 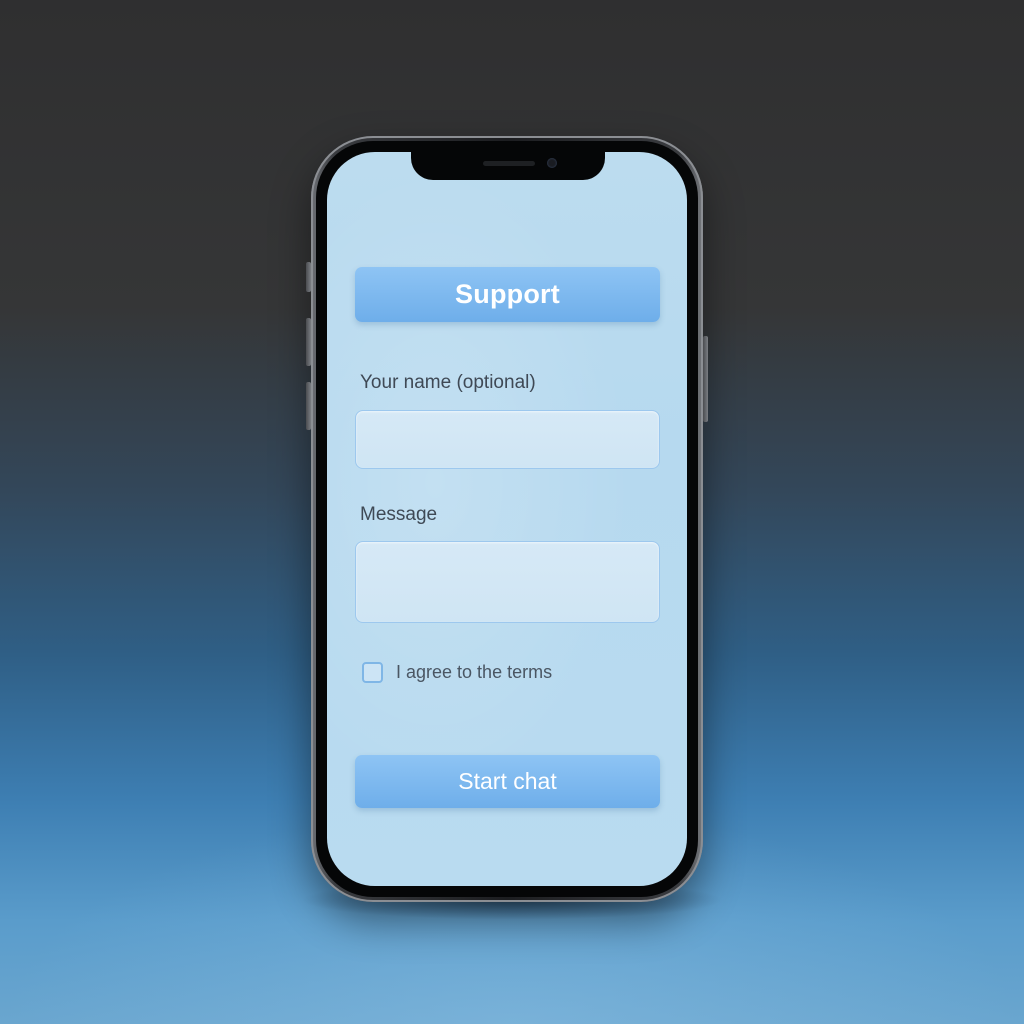 I want to click on terms-checkbox, so click(x=372, y=672).